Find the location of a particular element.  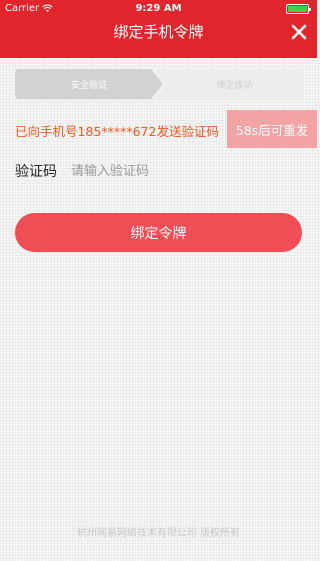

bind-token-button: 绑定令牌 is located at coordinates (158, 232).